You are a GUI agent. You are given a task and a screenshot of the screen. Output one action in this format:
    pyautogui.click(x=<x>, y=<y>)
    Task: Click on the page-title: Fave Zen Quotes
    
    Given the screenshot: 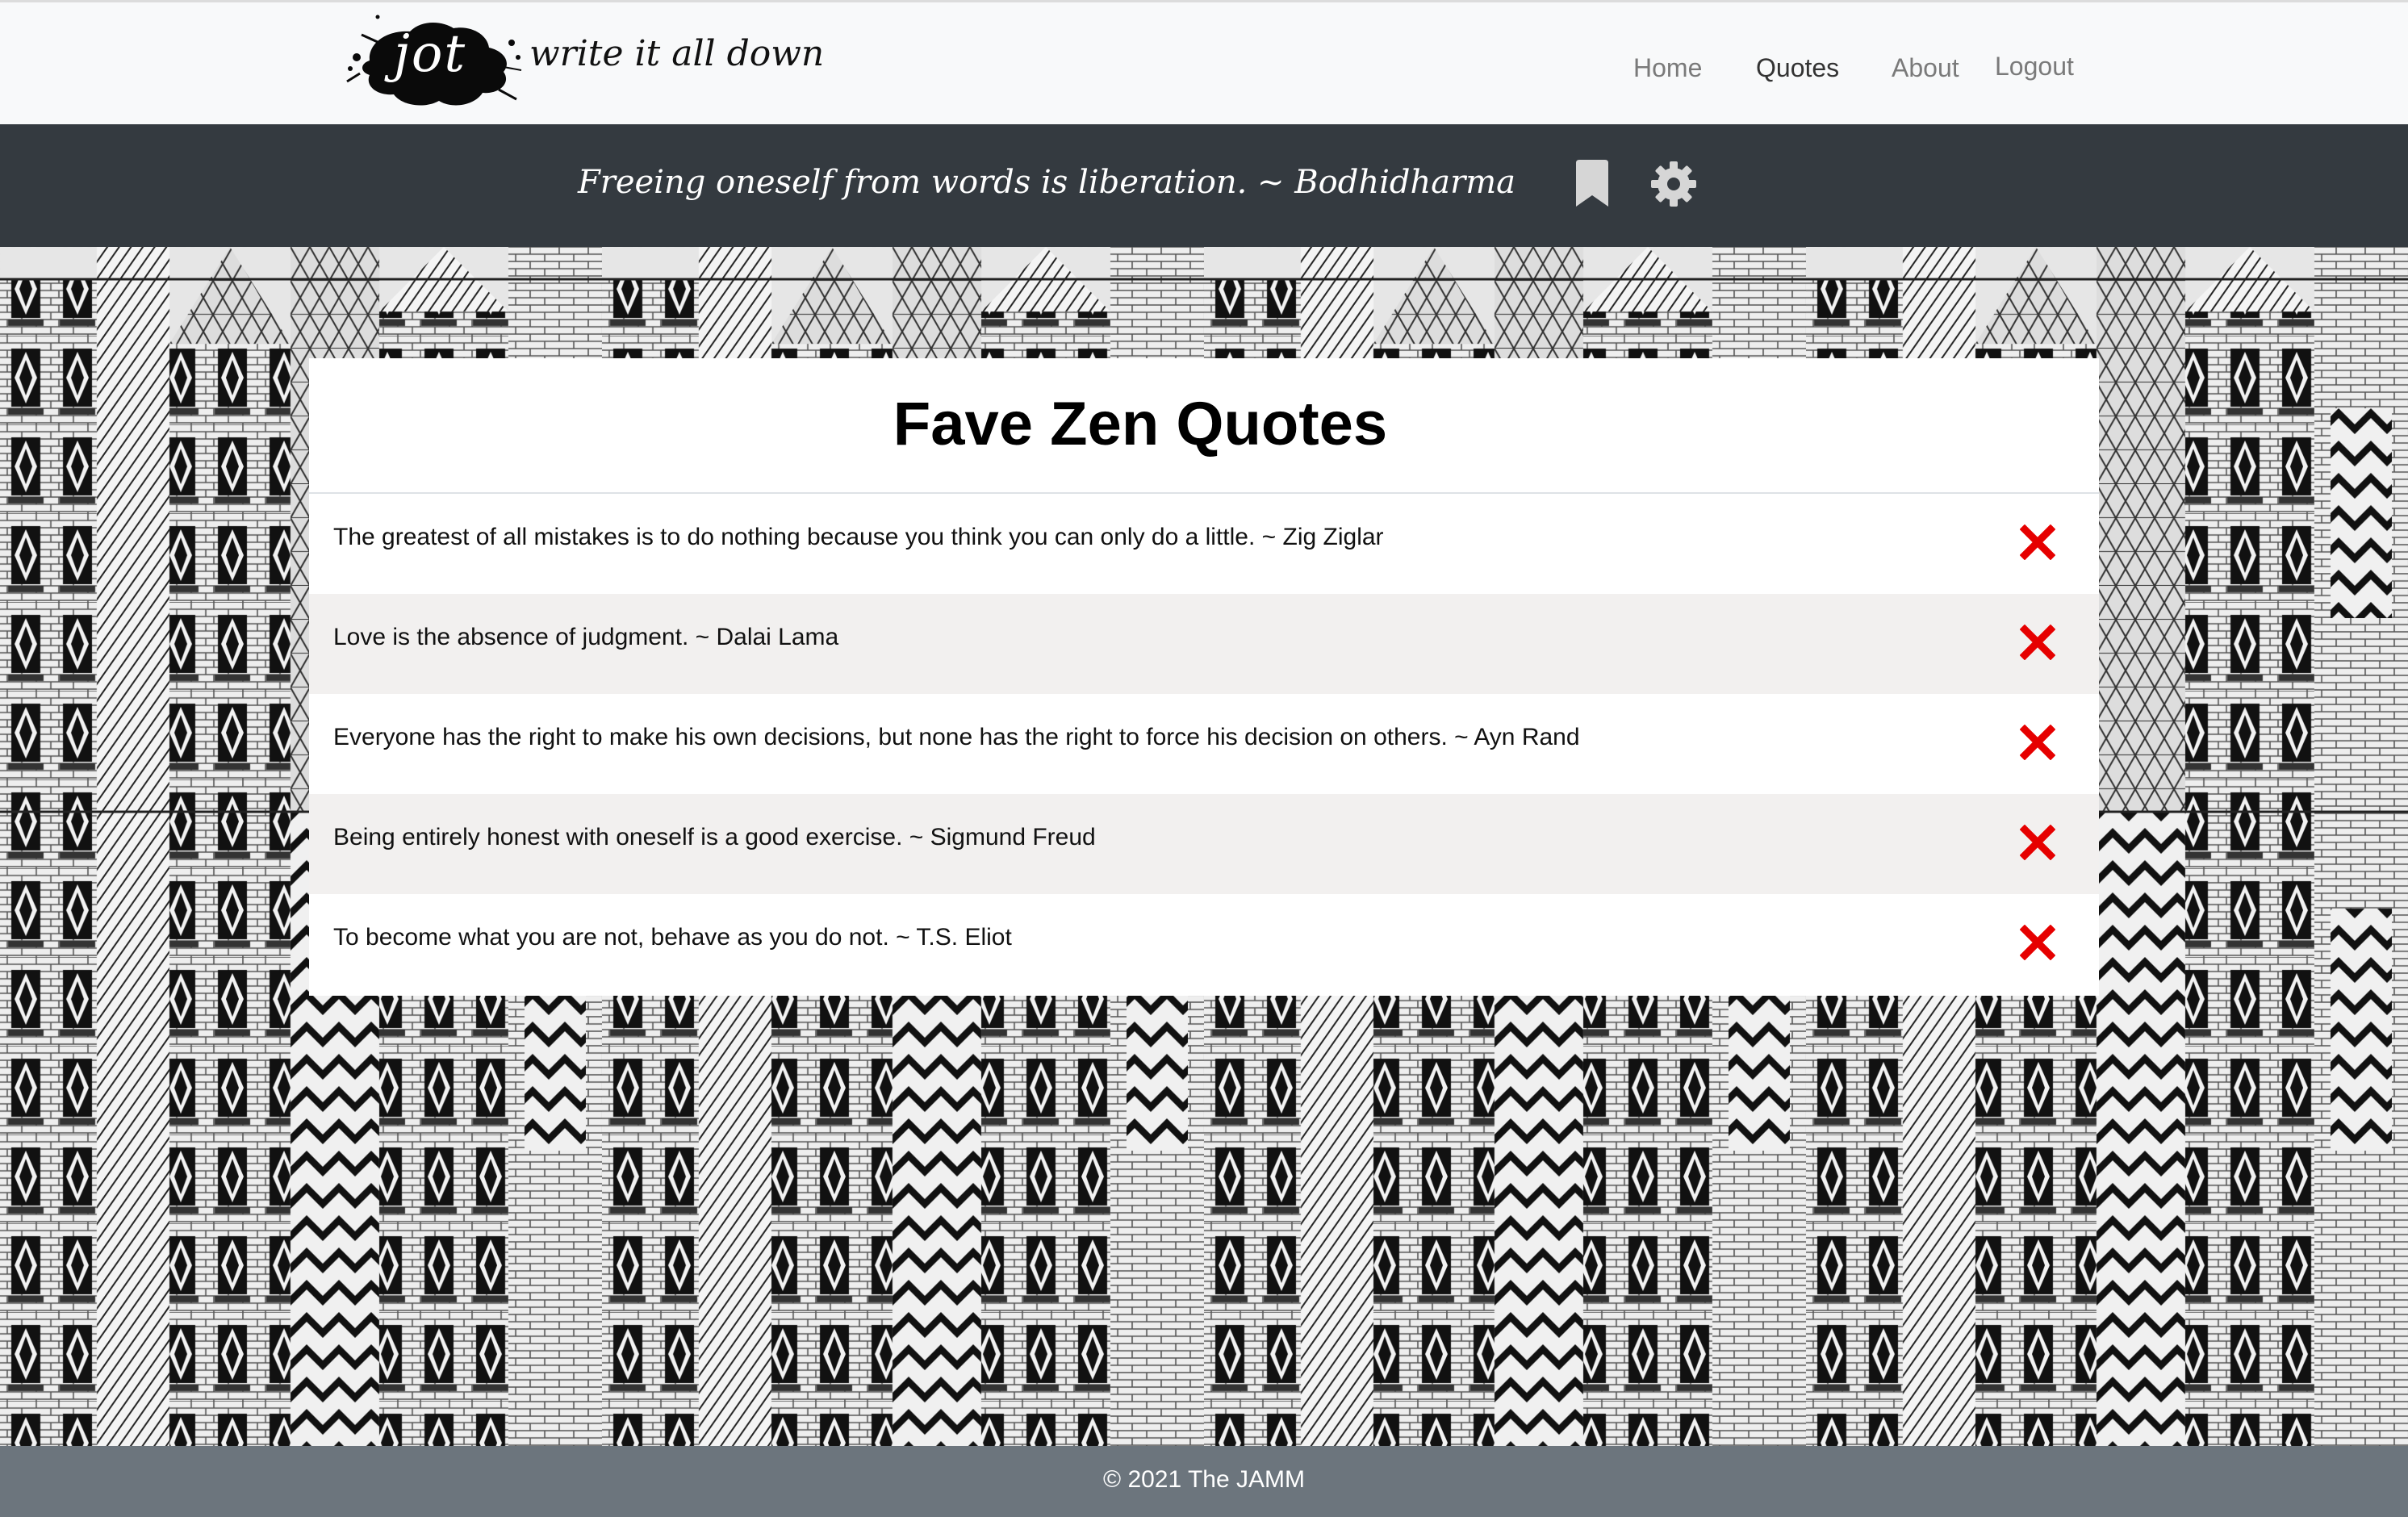 What is the action you would take?
    pyautogui.click(x=1140, y=424)
    